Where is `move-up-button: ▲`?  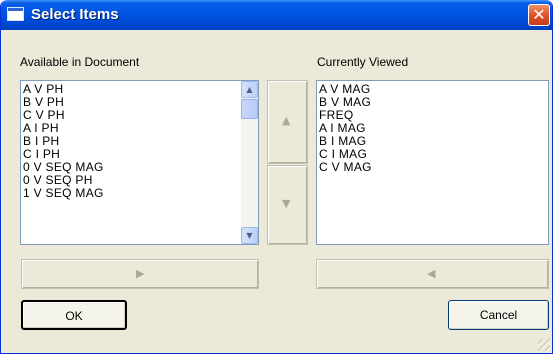
move-up-button: ▲ is located at coordinates (287, 122).